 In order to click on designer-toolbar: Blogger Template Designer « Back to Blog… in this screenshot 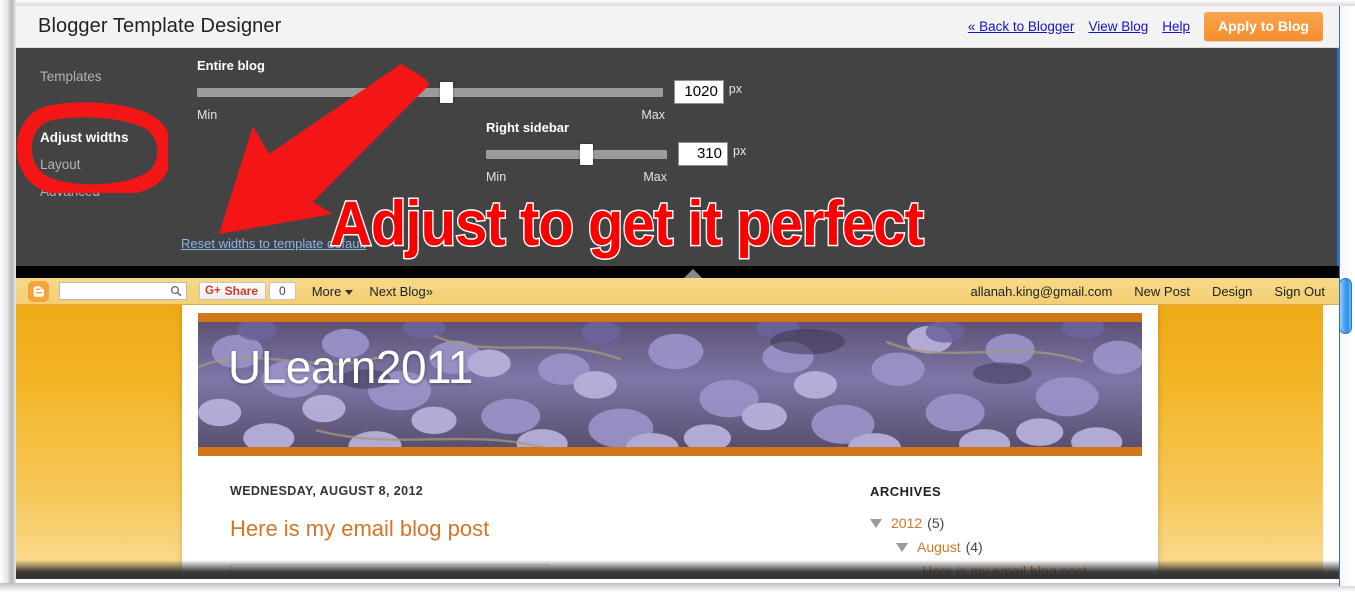, I will do `click(677, 27)`.